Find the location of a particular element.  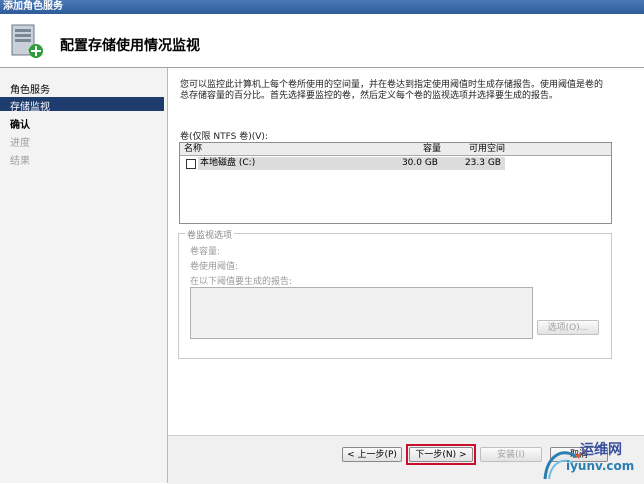

volume-free-space: 23.3 GB is located at coordinates (482, 163).